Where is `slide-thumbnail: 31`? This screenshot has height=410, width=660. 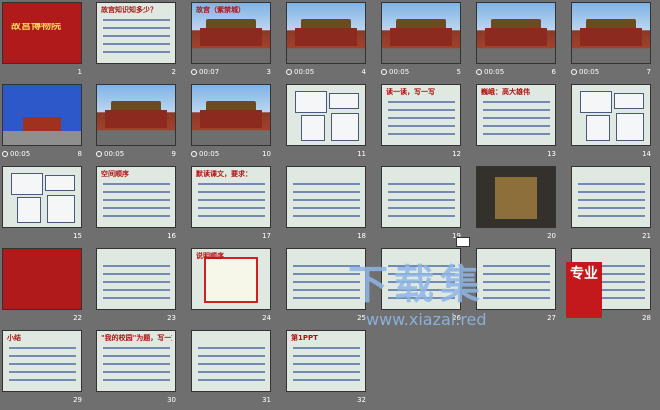
slide-thumbnail: 31 is located at coordinates (231, 370).